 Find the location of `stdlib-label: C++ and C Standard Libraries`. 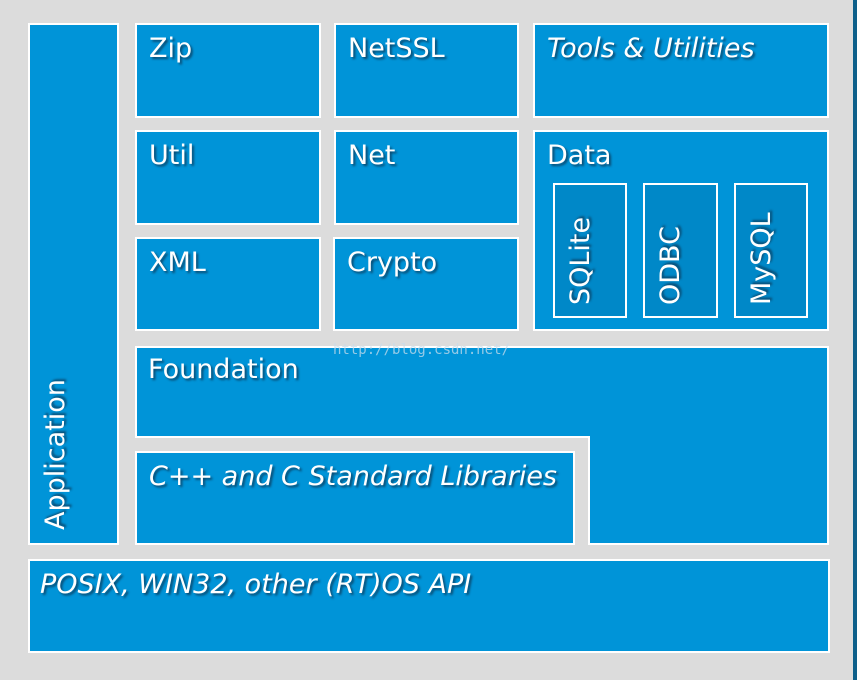

stdlib-label: C++ and C Standard Libraries is located at coordinates (353, 476).